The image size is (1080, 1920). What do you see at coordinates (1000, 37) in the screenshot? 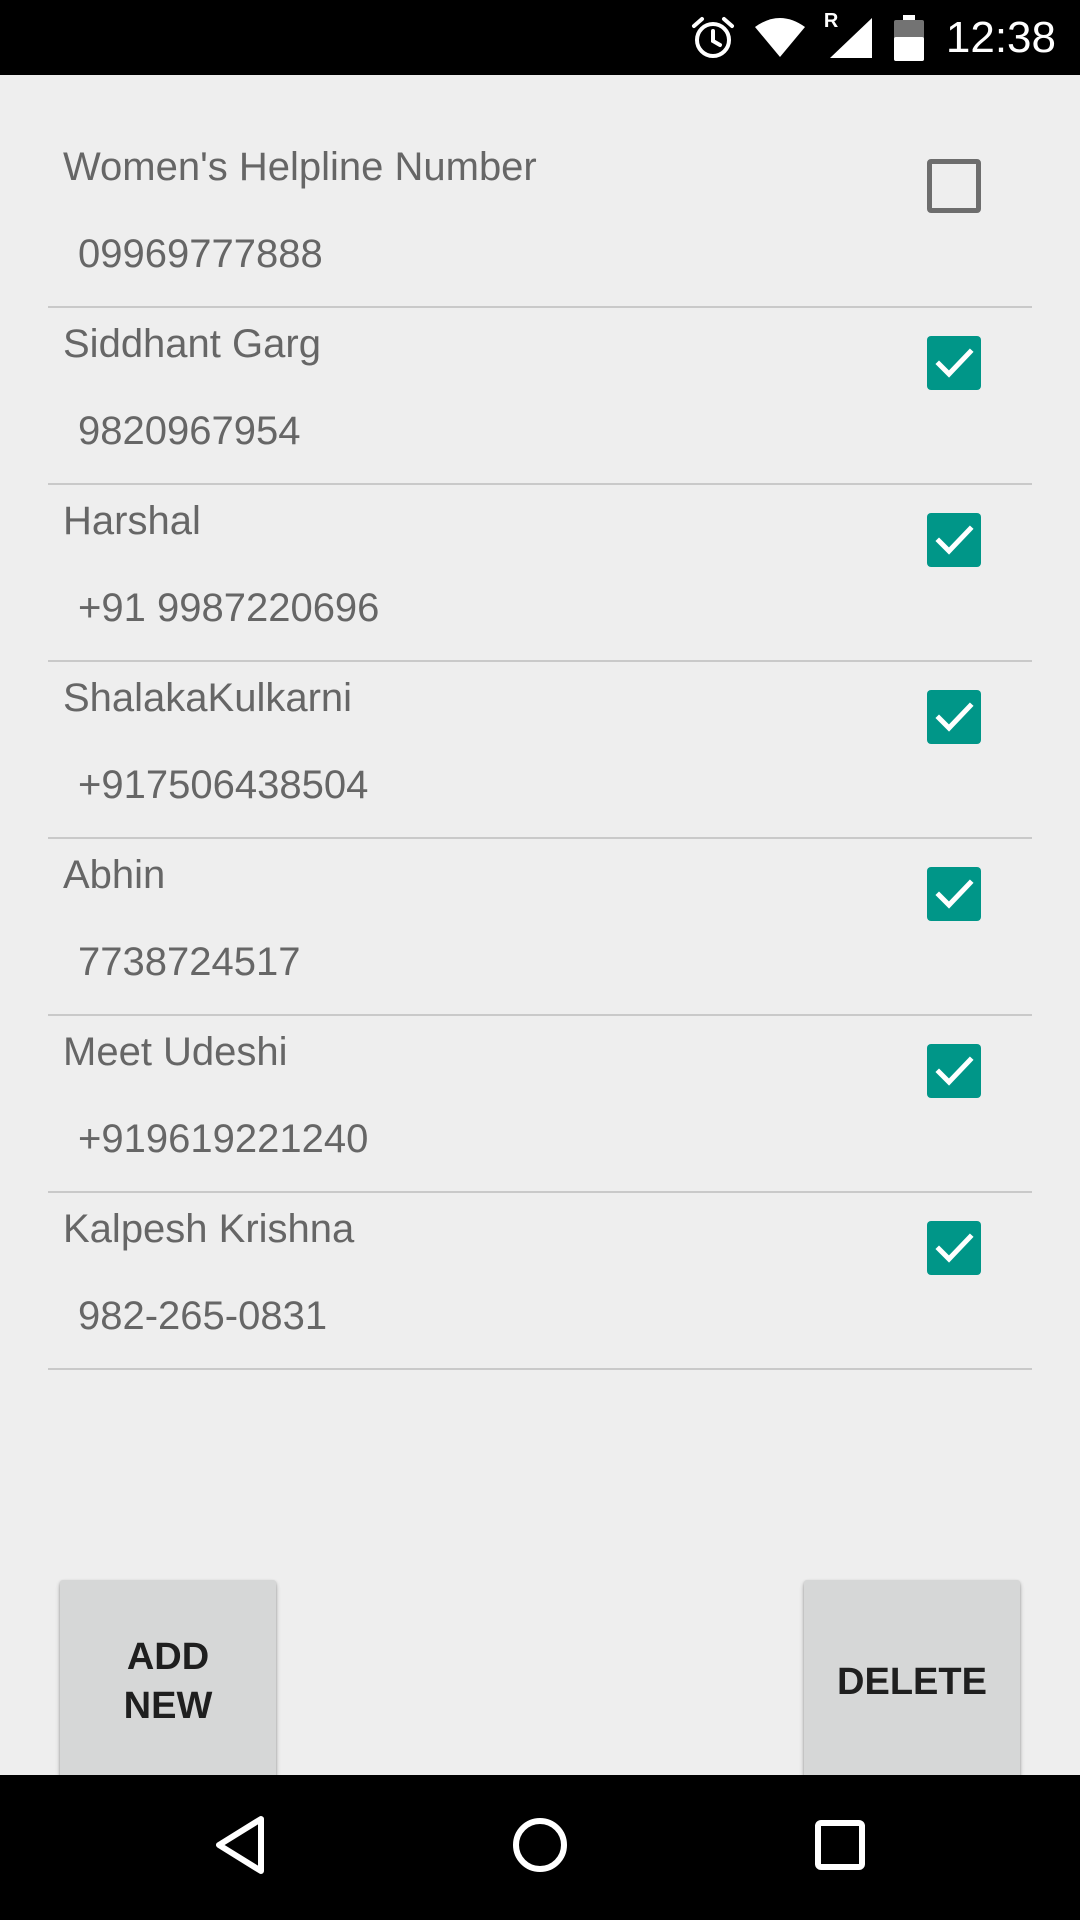
I see `status-clock: 12:38` at bounding box center [1000, 37].